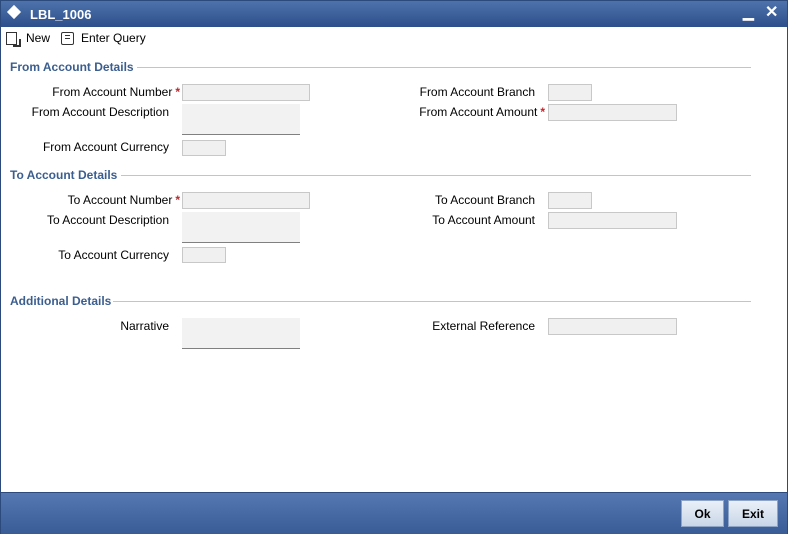  What do you see at coordinates (61, 301) in the screenshot?
I see `additional-details-section-title: Additional Details` at bounding box center [61, 301].